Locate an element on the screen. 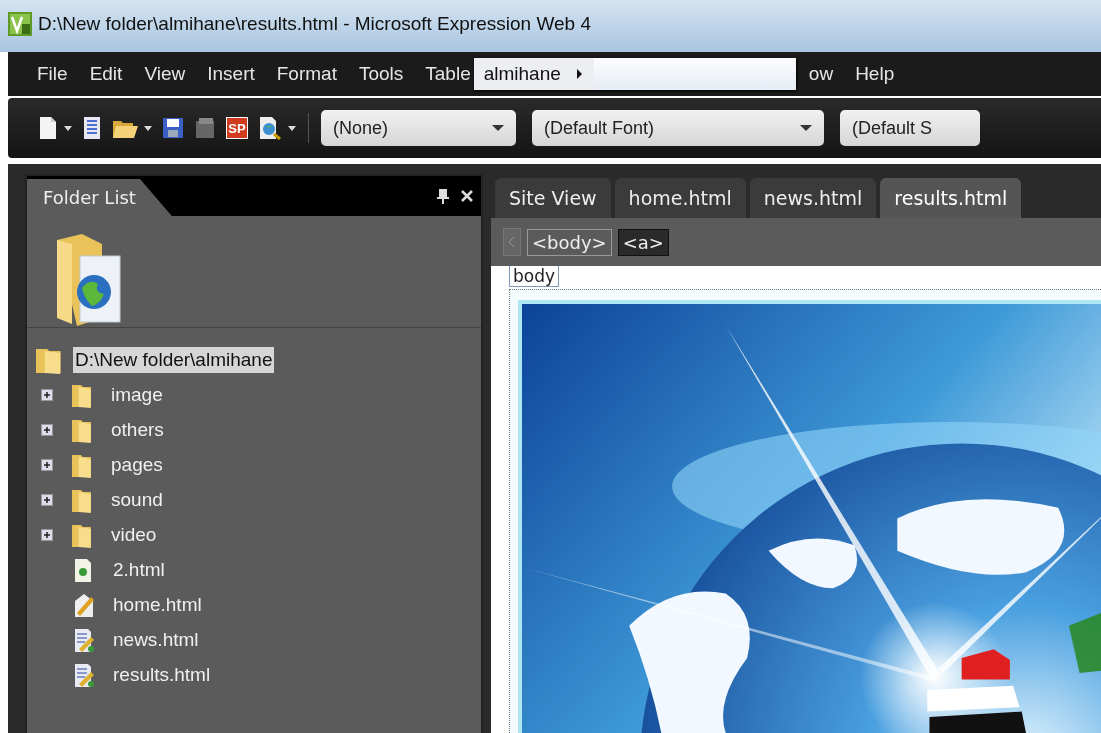 The height and width of the screenshot is (733, 1101). document-tab: news.html is located at coordinates (813, 198).